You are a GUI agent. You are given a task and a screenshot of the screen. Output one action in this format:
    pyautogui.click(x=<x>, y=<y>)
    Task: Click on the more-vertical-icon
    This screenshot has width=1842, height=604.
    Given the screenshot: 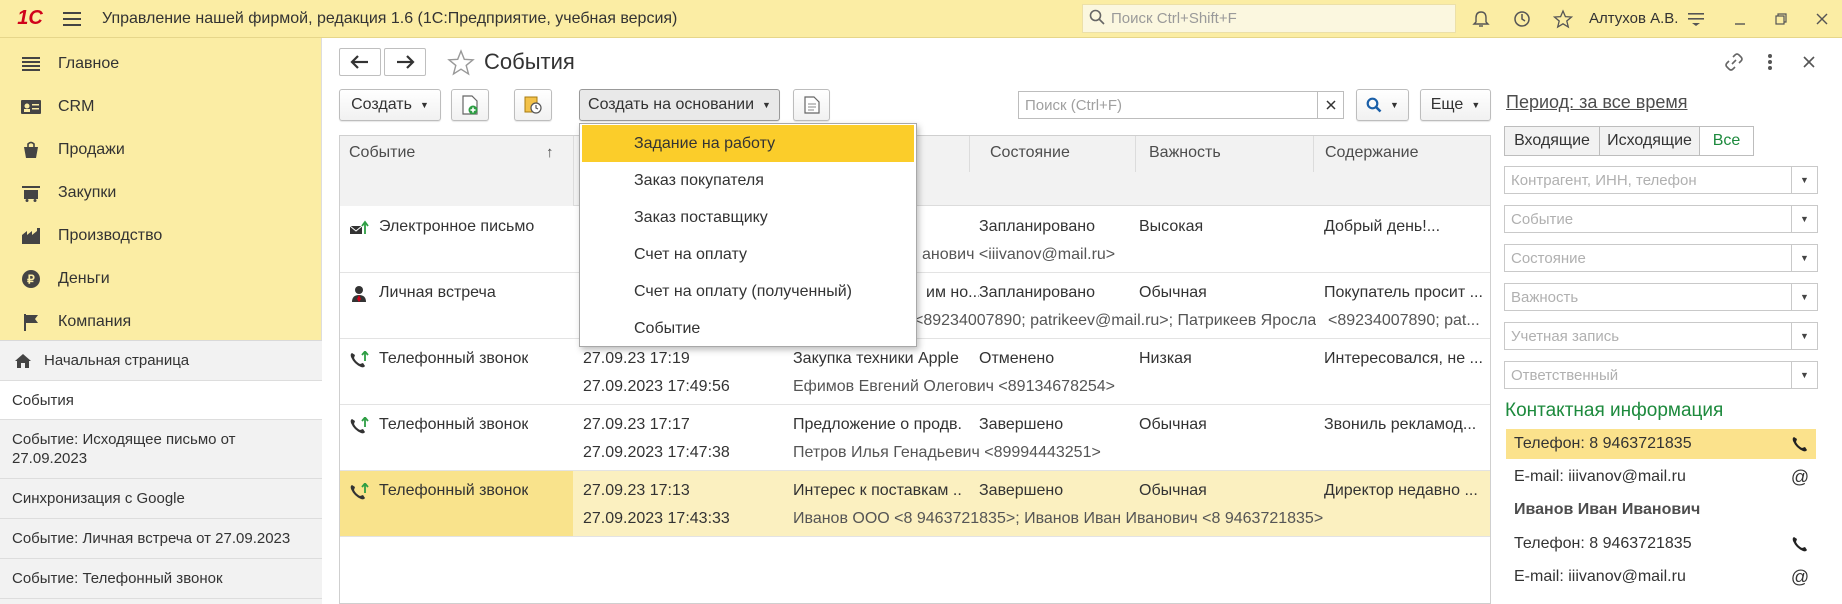 What is the action you would take?
    pyautogui.click(x=1770, y=62)
    